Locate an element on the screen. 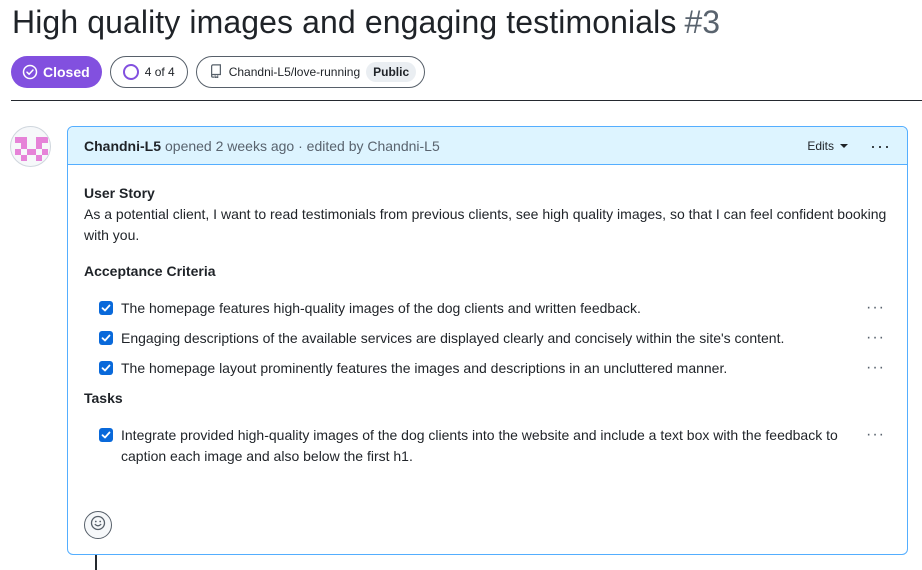 The image size is (922, 570). smiley-icon is located at coordinates (98, 525).